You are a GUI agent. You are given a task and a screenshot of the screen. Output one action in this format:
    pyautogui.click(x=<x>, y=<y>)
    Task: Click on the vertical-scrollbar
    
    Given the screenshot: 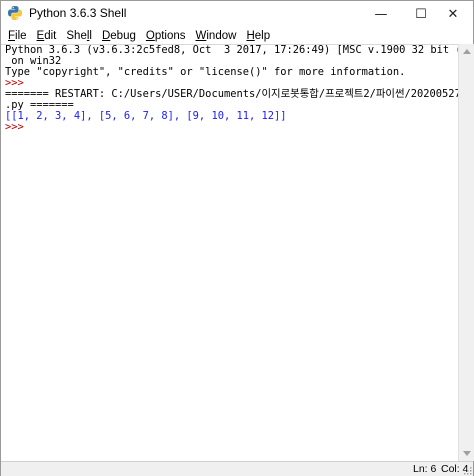 What is the action you would take?
    pyautogui.click(x=466, y=252)
    